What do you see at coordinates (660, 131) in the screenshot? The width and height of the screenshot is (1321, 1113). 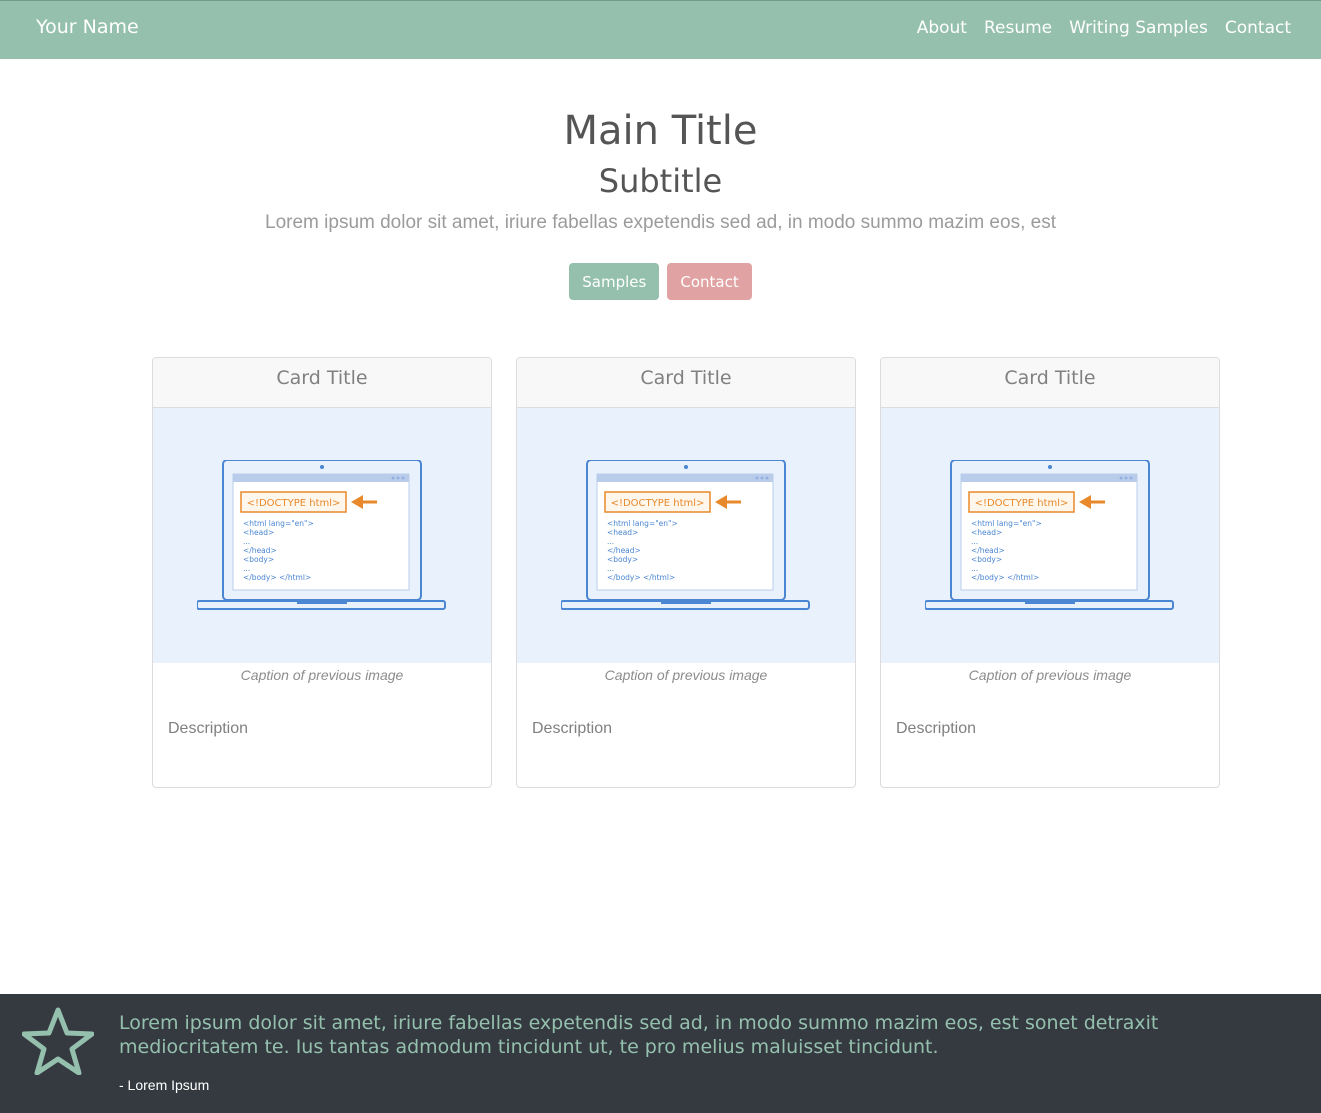 I see `main-title: Main Title` at bounding box center [660, 131].